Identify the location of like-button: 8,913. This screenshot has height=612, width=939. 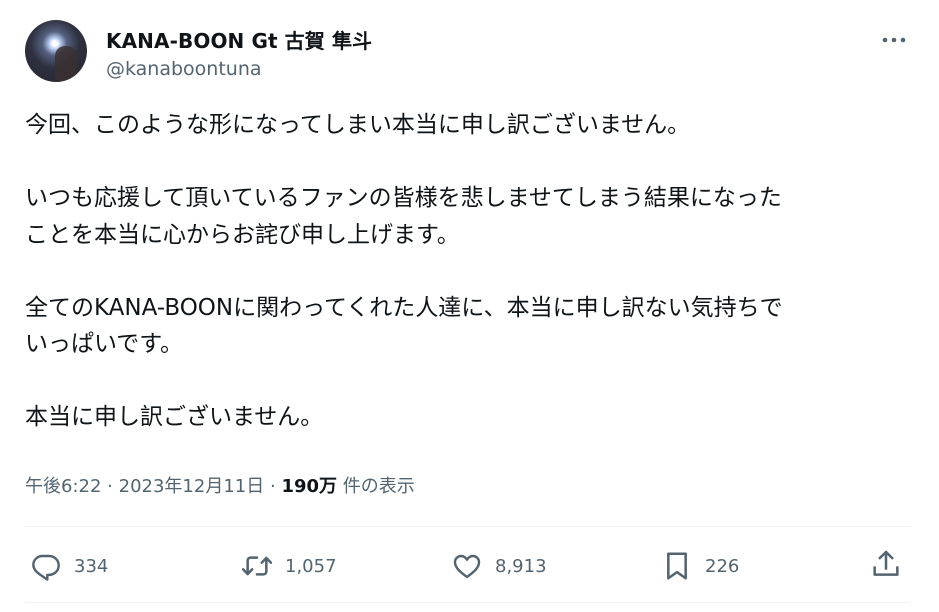
(499, 566).